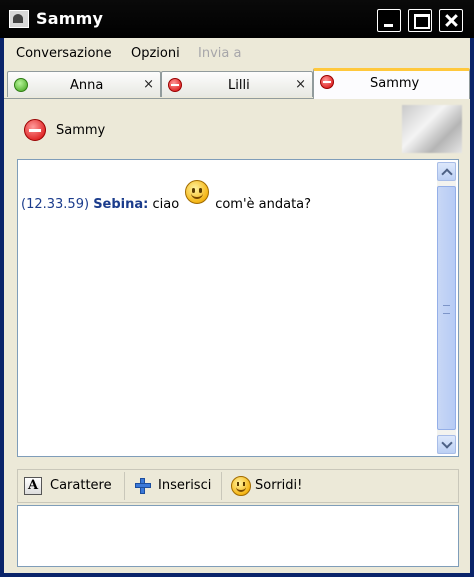 Image resolution: width=474 pixels, height=577 pixels. I want to click on format-toolbar: A Carattere Inserisci Sorridi!, so click(238, 486).